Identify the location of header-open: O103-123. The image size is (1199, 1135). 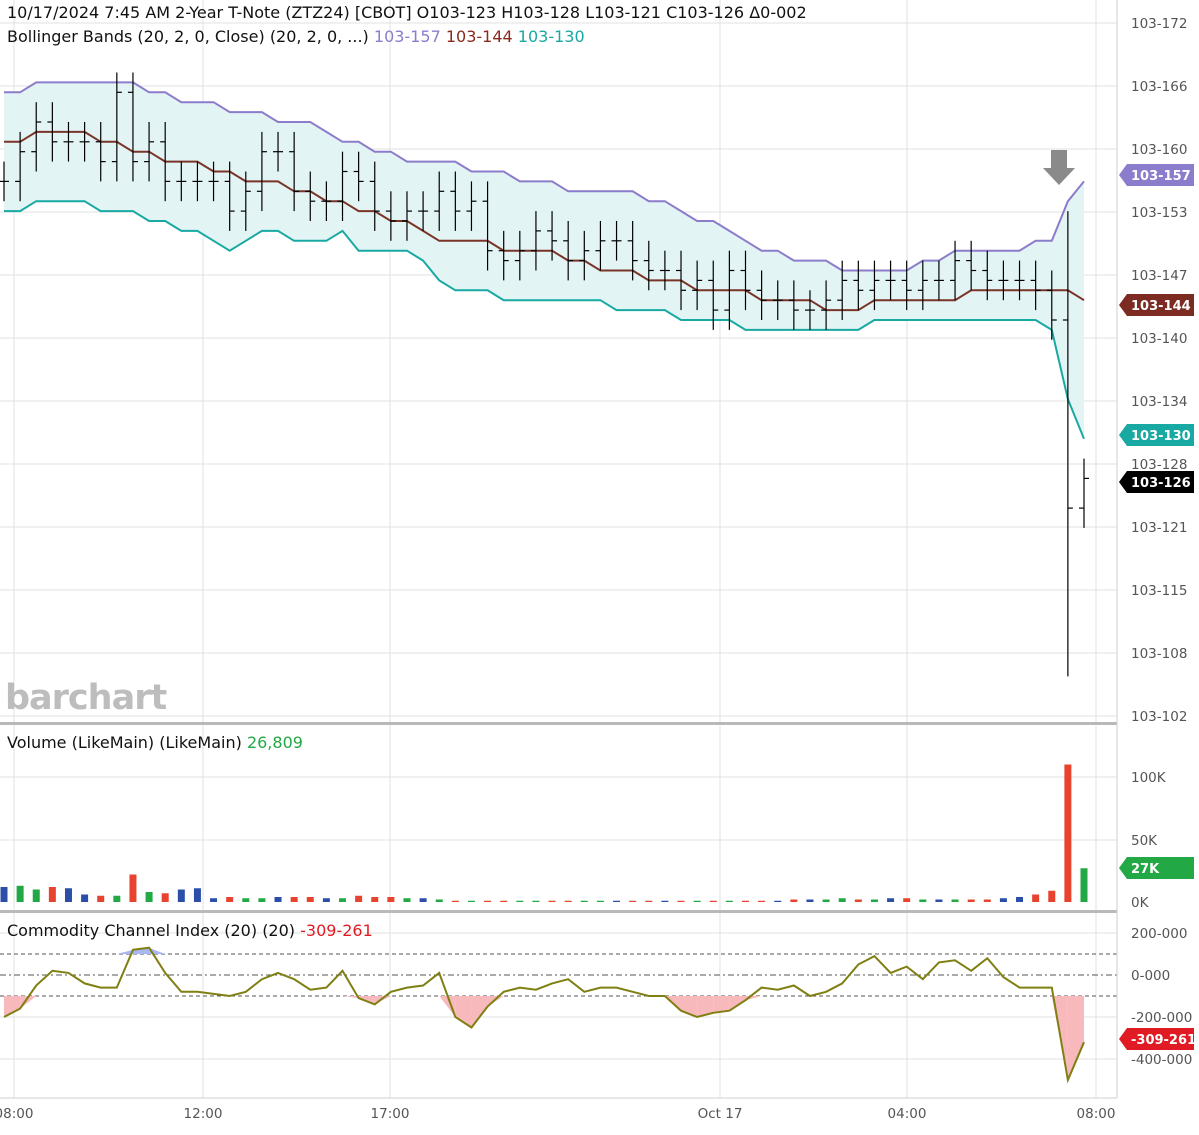
(456, 12).